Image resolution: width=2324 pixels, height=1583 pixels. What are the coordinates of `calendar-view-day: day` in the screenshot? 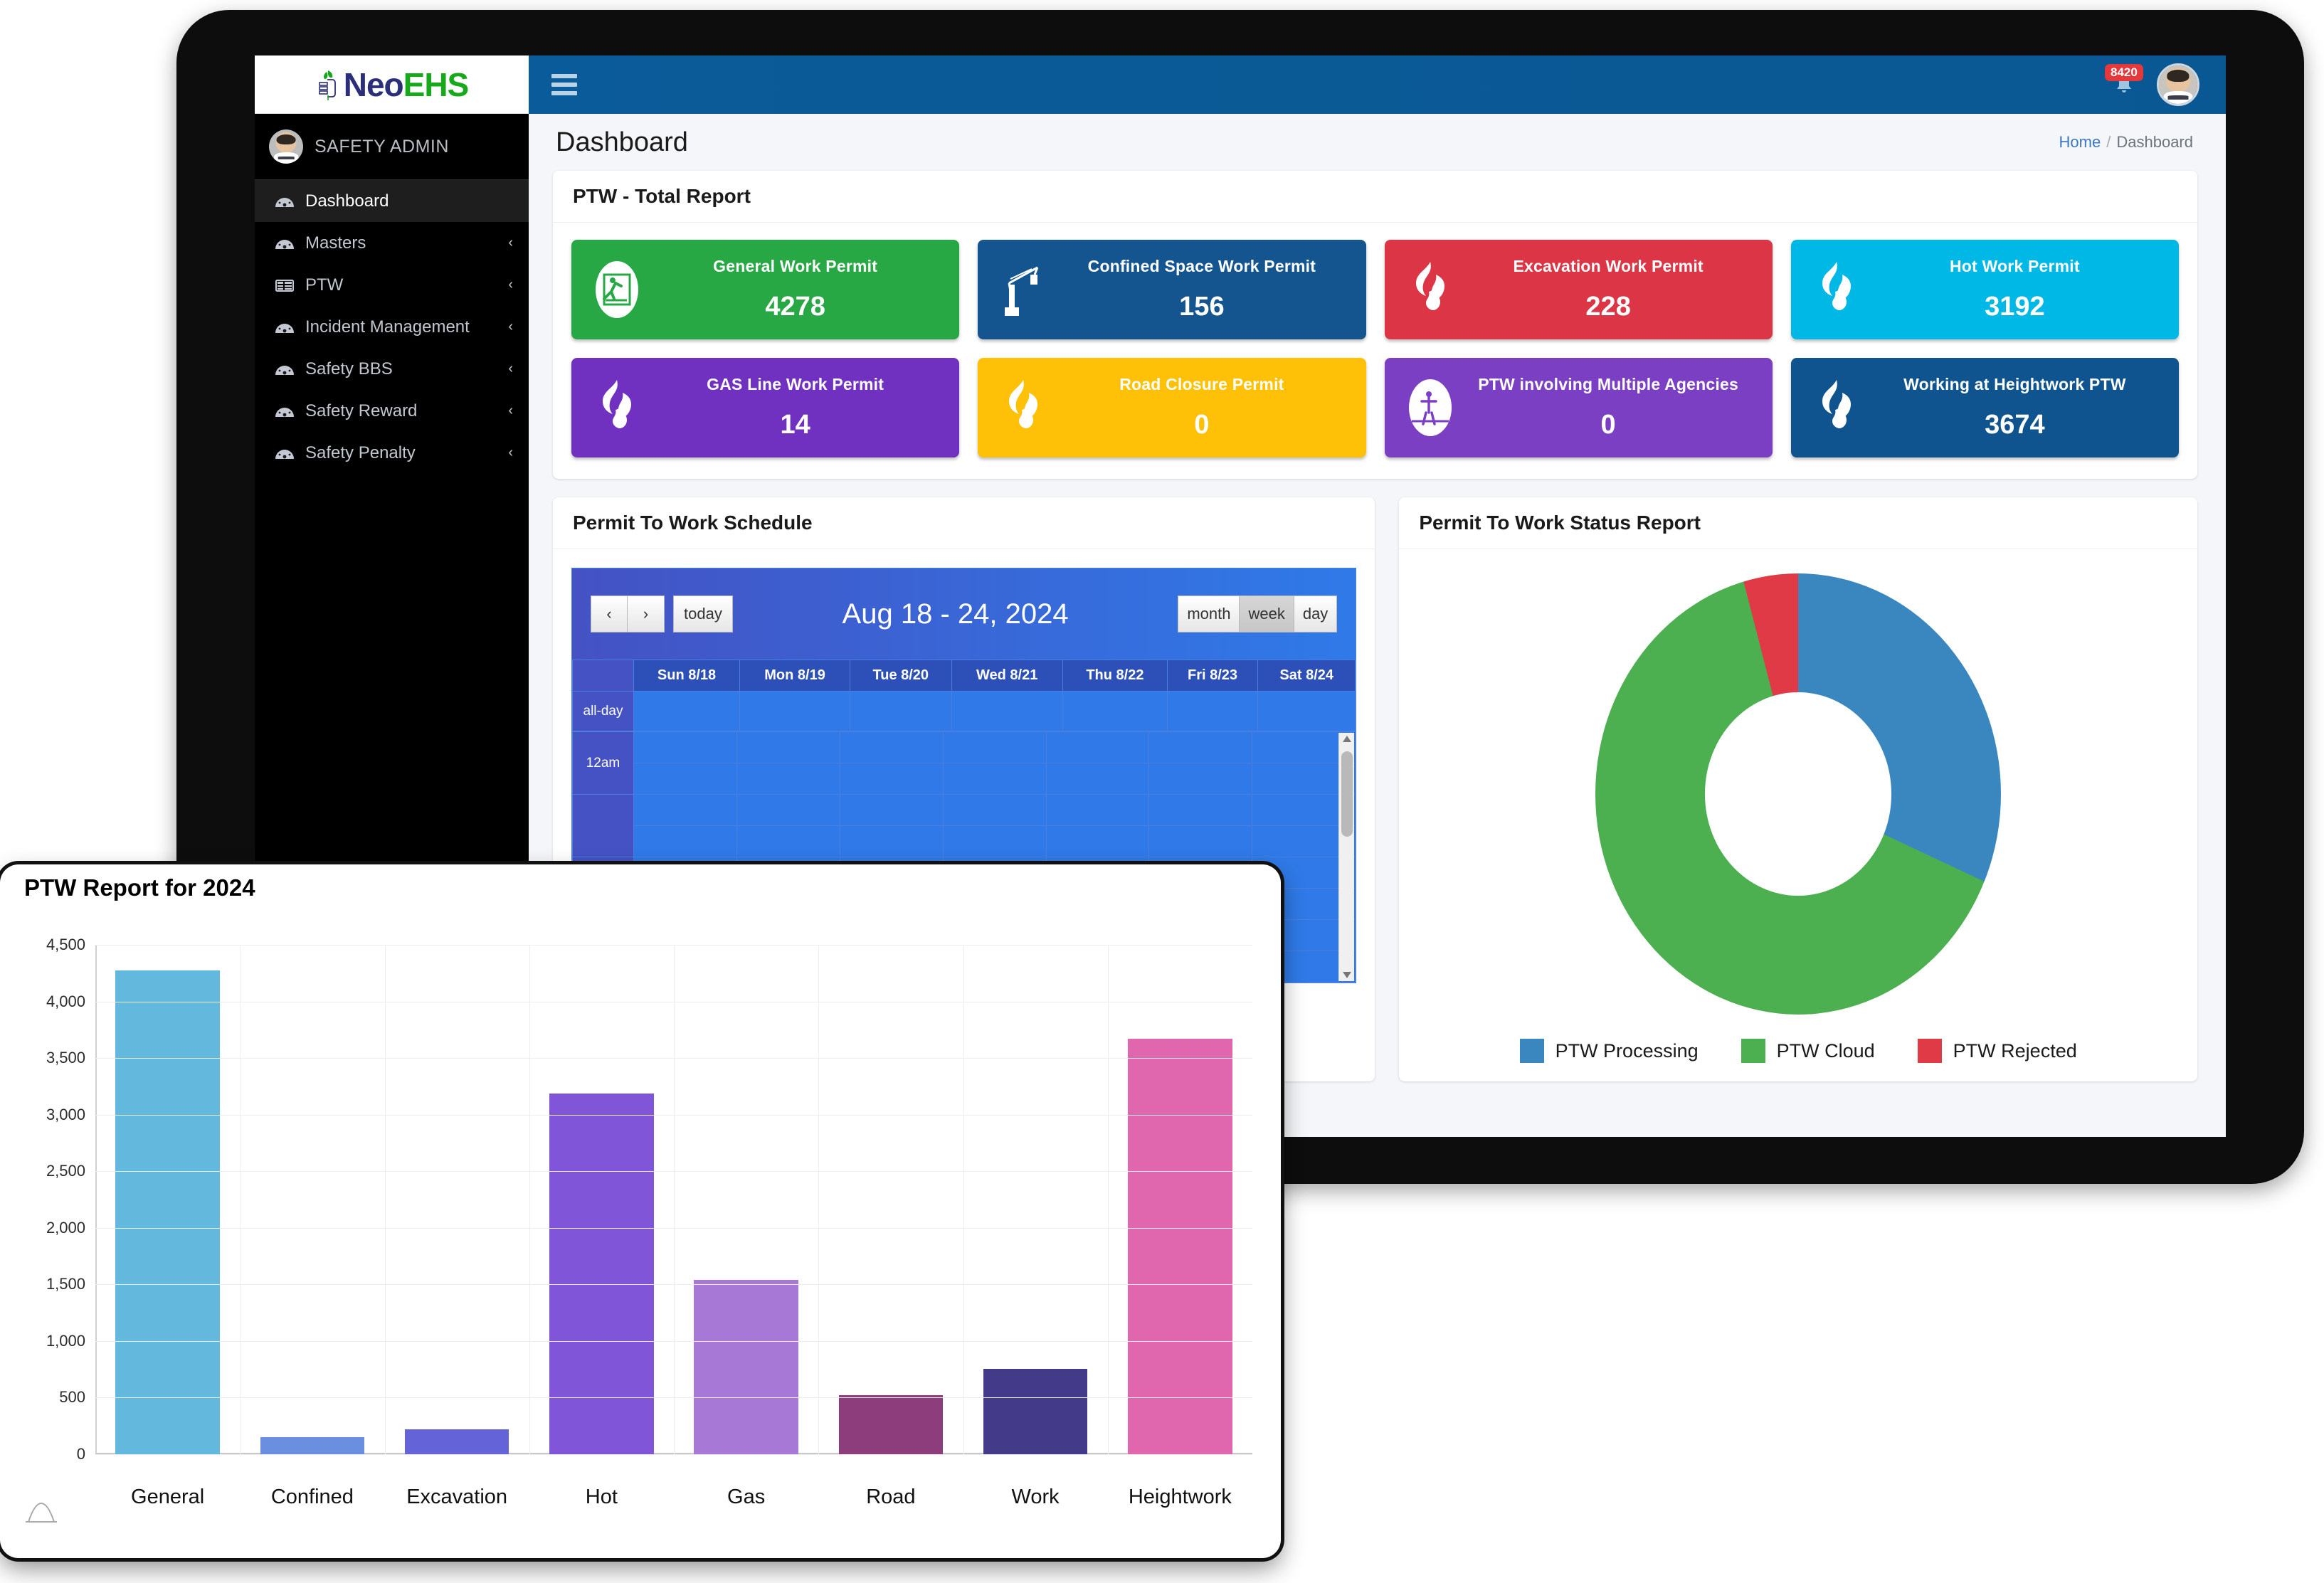 It's located at (1316, 613).